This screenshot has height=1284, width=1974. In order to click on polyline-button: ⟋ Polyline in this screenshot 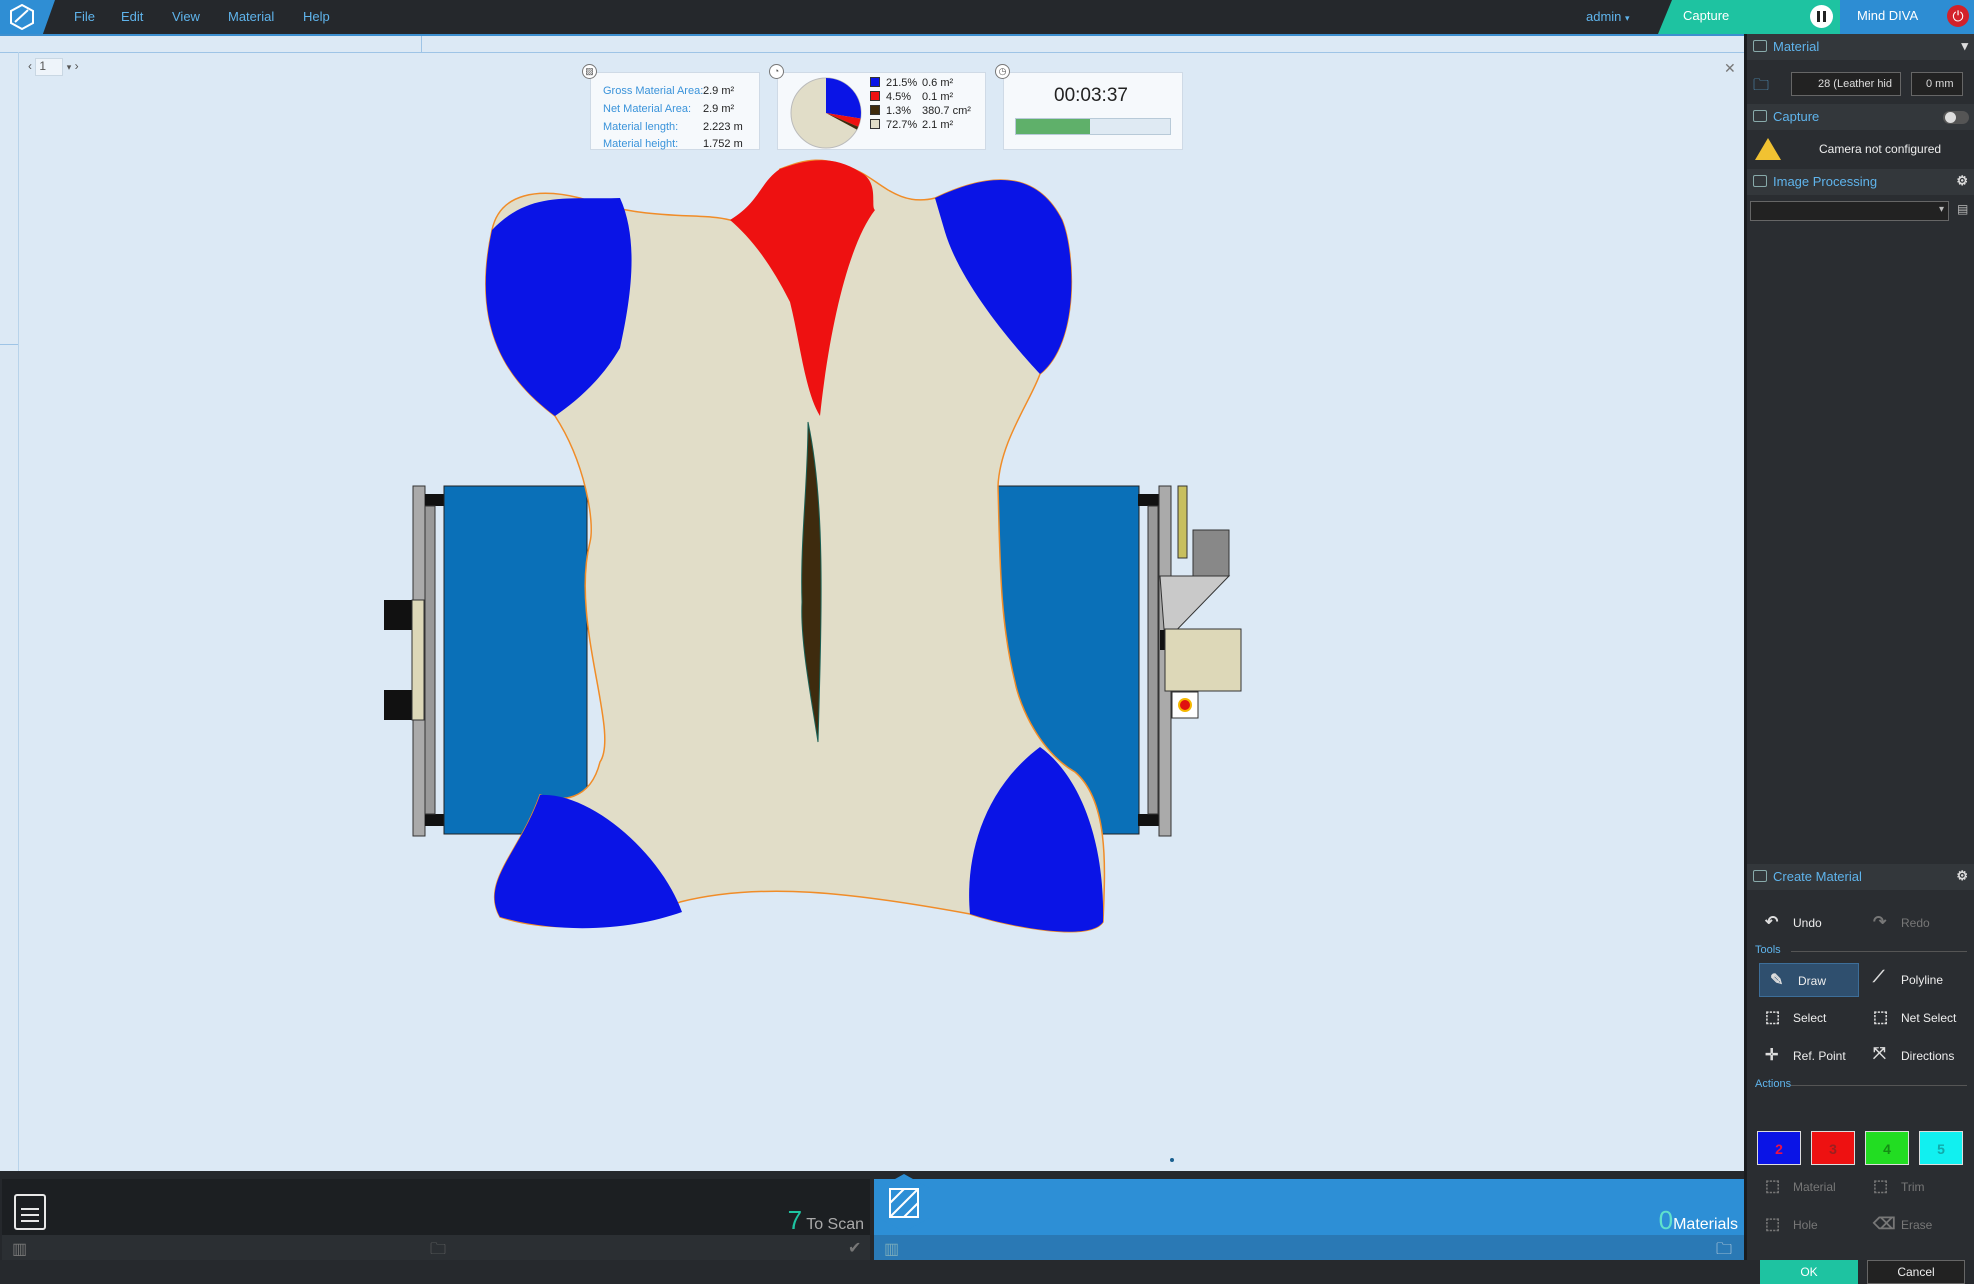, I will do `click(1913, 980)`.